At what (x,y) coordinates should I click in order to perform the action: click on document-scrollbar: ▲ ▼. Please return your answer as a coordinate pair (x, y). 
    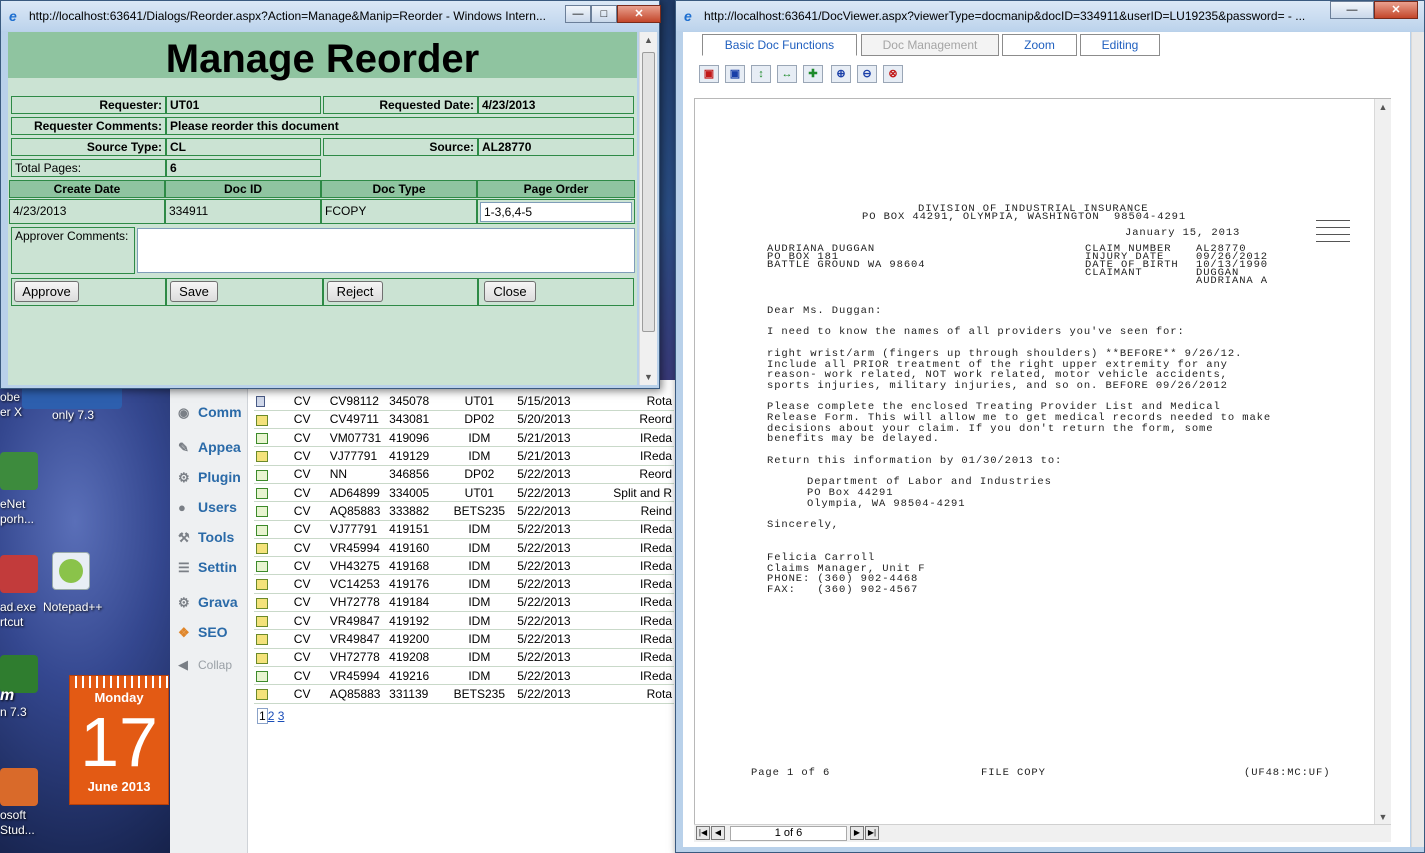
    Looking at the image, I should click on (1382, 462).